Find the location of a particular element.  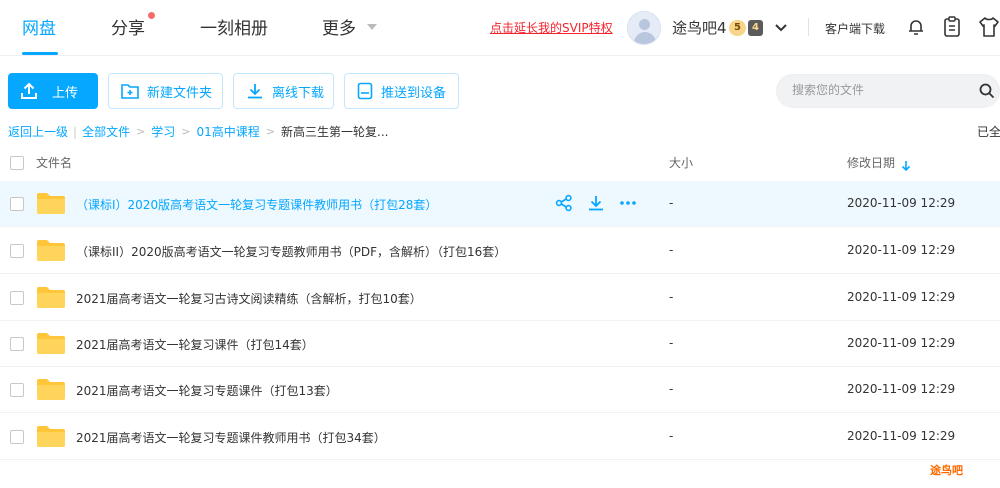

chevron-down-icon is located at coordinates (372, 27).